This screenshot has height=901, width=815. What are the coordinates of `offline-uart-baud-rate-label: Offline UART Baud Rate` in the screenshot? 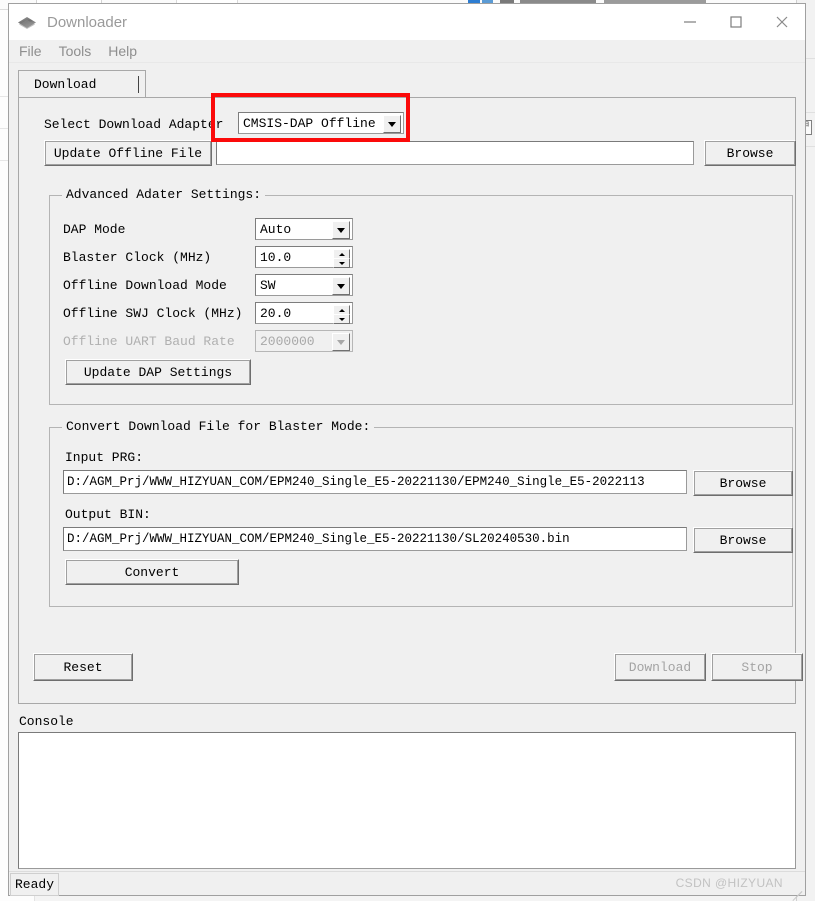 It's located at (149, 341).